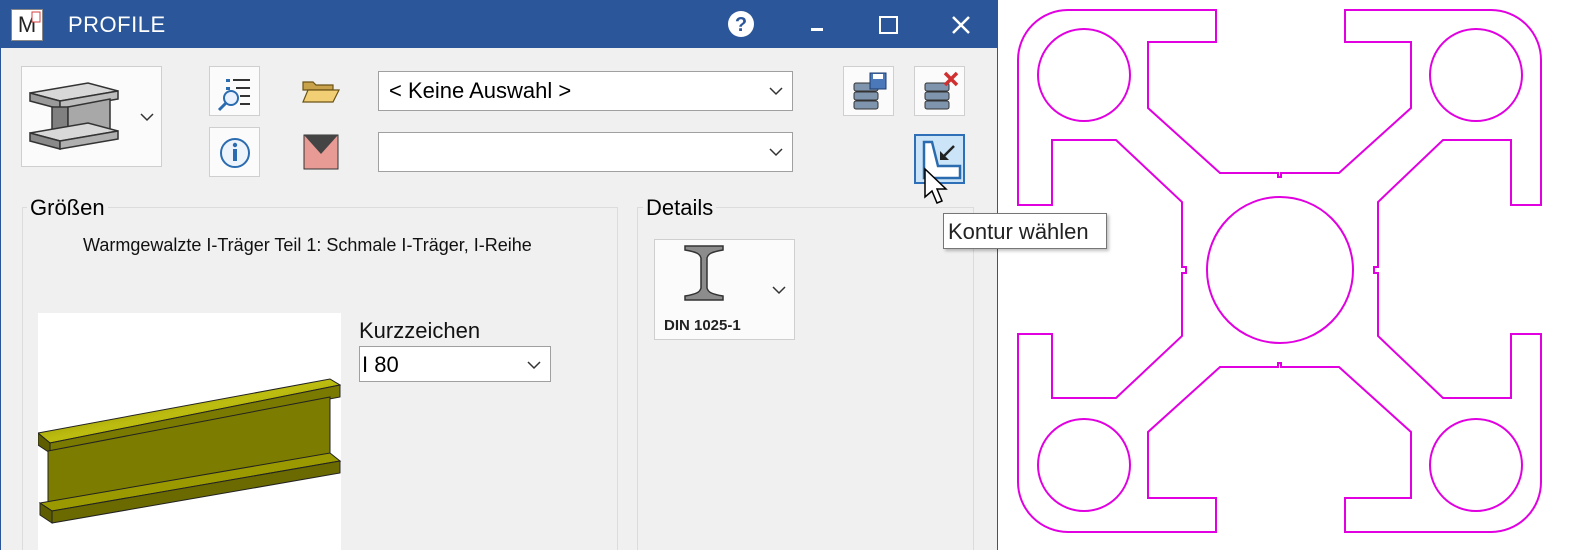  What do you see at coordinates (499, 24) in the screenshot?
I see `title-bar: M PROFILE ?` at bounding box center [499, 24].